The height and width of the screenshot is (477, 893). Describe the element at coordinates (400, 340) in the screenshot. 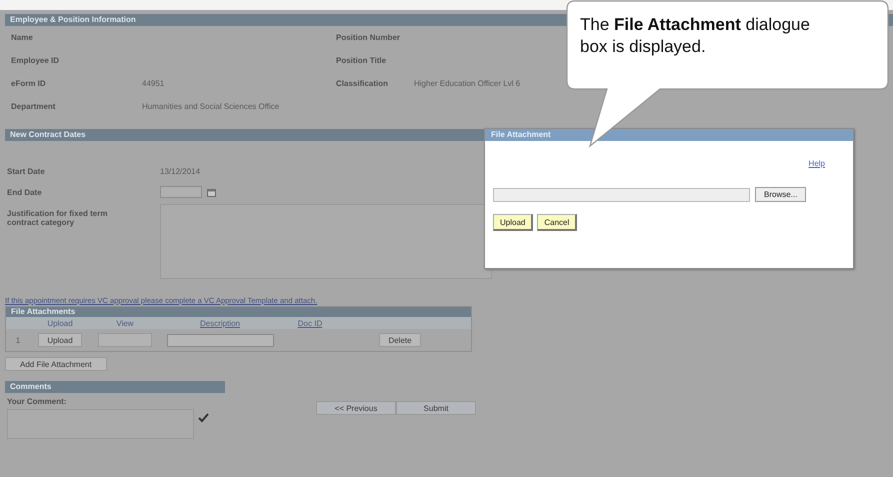

I see `delete-button: Delete` at that location.